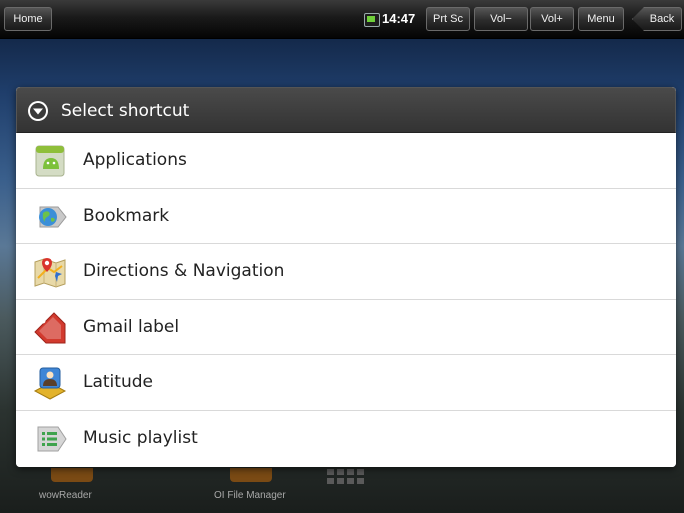  What do you see at coordinates (342, 19) in the screenshot?
I see `status-bar: Home 14:47 Prt Sc Vol− Vol+ Menu Back` at bounding box center [342, 19].